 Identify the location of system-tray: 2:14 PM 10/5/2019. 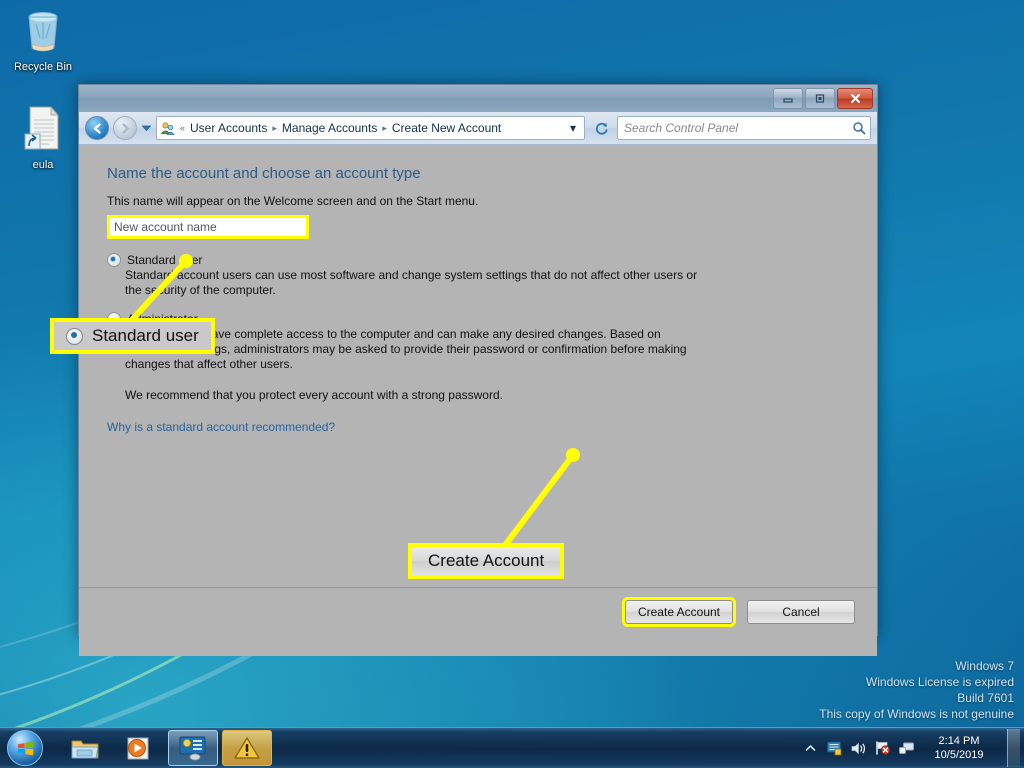
(913, 748).